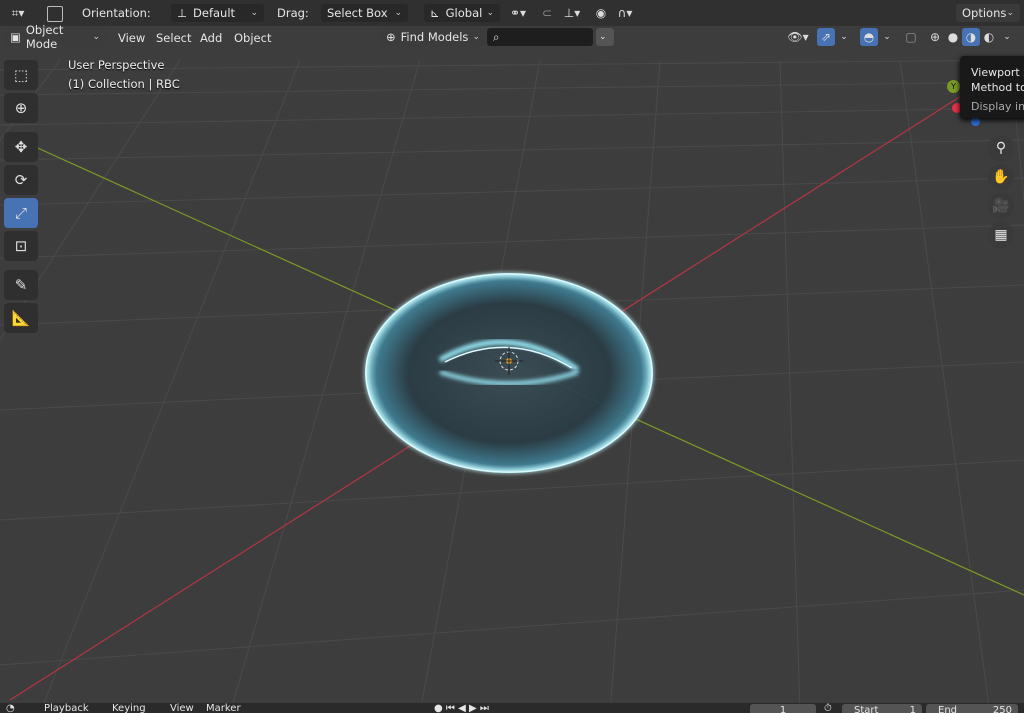 The image size is (1024, 713). I want to click on find-models-label: Find Models, so click(434, 37).